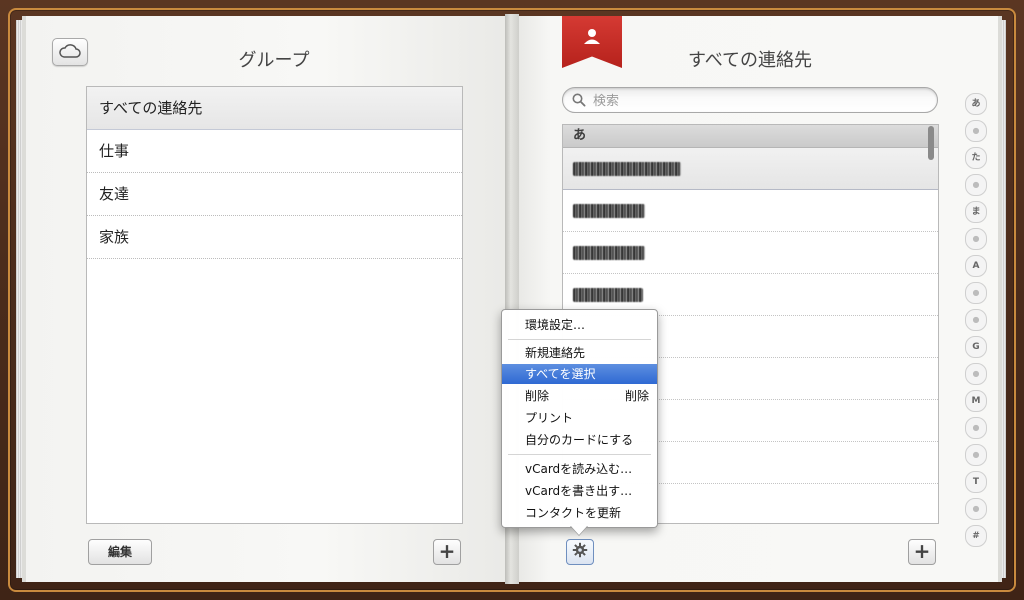 The width and height of the screenshot is (1024, 600). Describe the element at coordinates (592, 33) in the screenshot. I see `person-icon` at that location.